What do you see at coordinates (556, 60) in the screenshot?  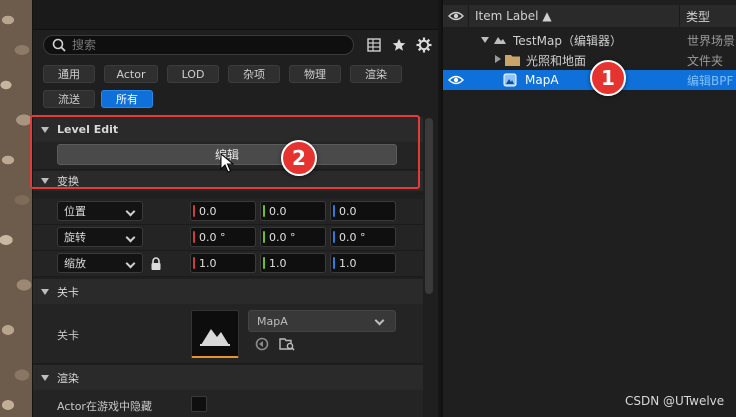 I see `outliner-label-lighting: 光照和地面` at bounding box center [556, 60].